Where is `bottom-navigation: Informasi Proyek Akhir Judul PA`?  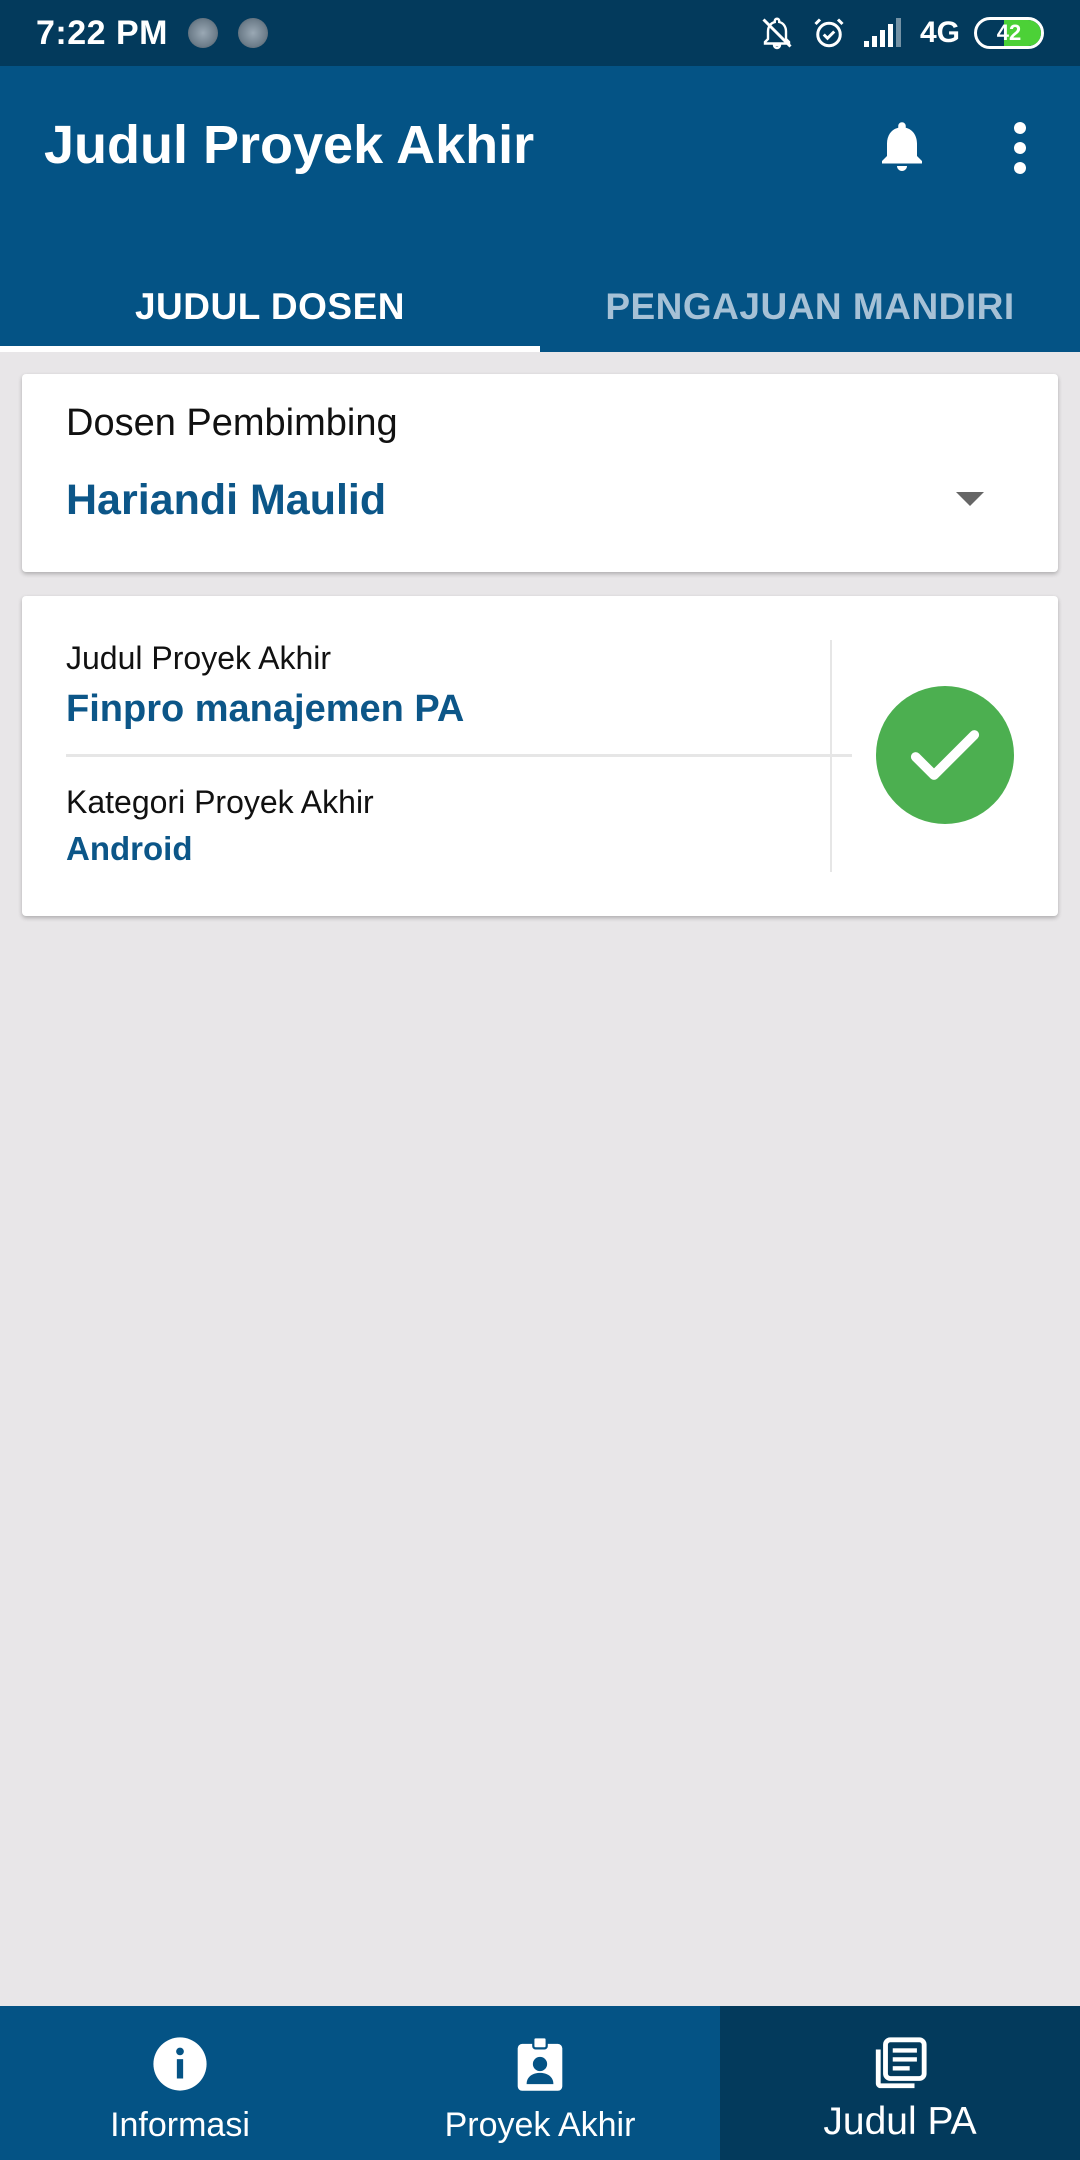
bottom-navigation: Informasi Proyek Akhir Judul PA is located at coordinates (540, 2083).